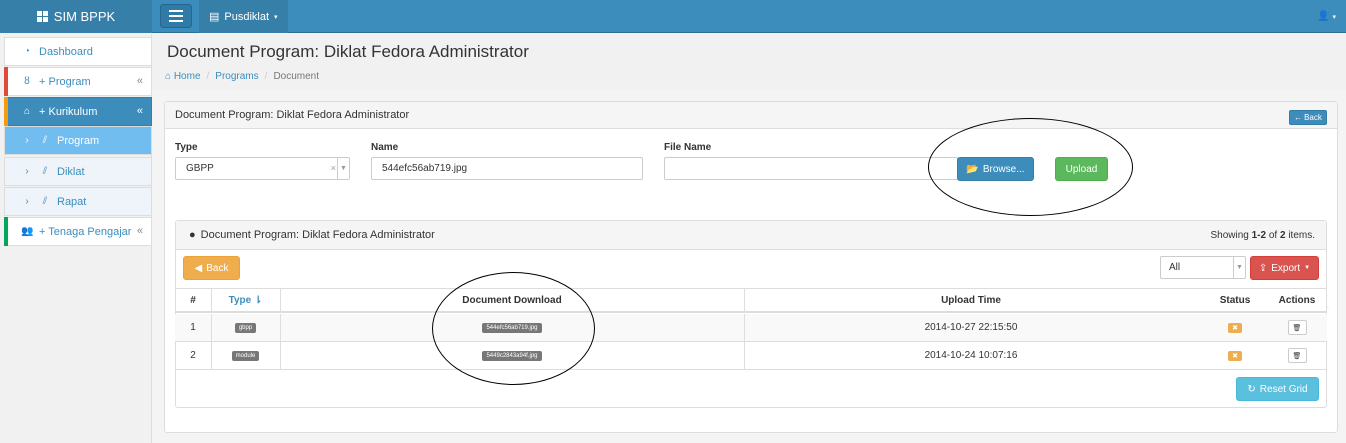 The image size is (1346, 443). I want to click on sidebar-item-kurikulum-program: › ⫽ Program, so click(78, 140).